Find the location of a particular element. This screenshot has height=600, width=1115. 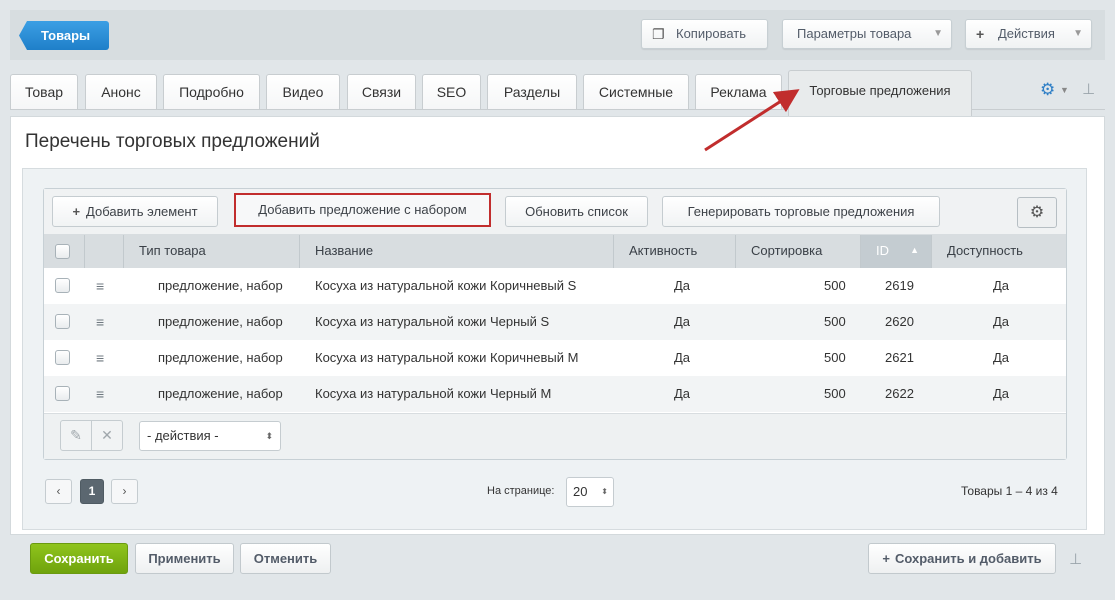

cell-id: 2620 is located at coordinates (899, 321).